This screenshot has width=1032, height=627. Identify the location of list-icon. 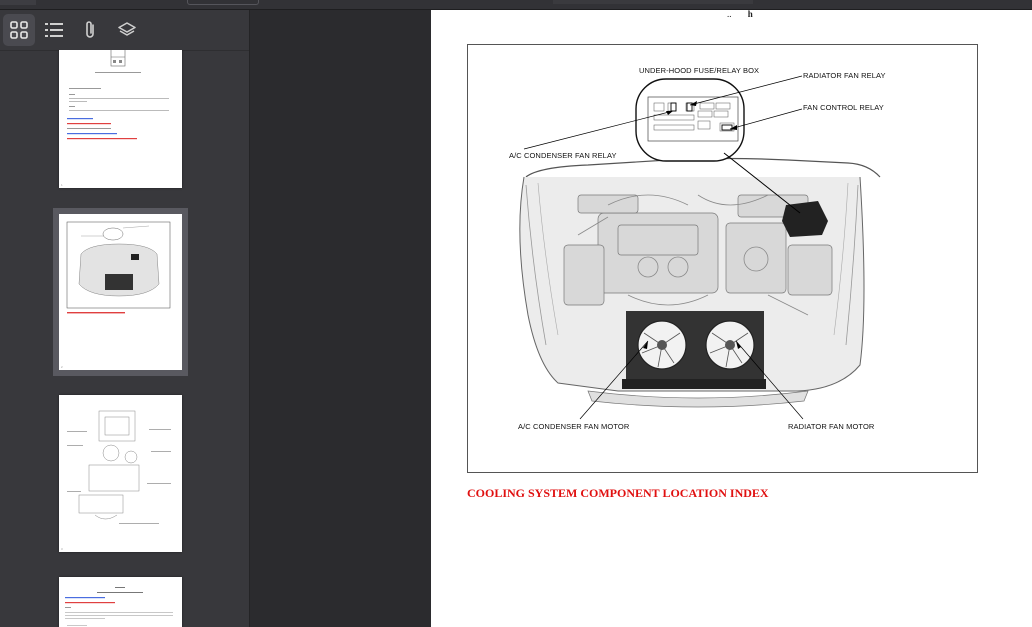
(54, 30).